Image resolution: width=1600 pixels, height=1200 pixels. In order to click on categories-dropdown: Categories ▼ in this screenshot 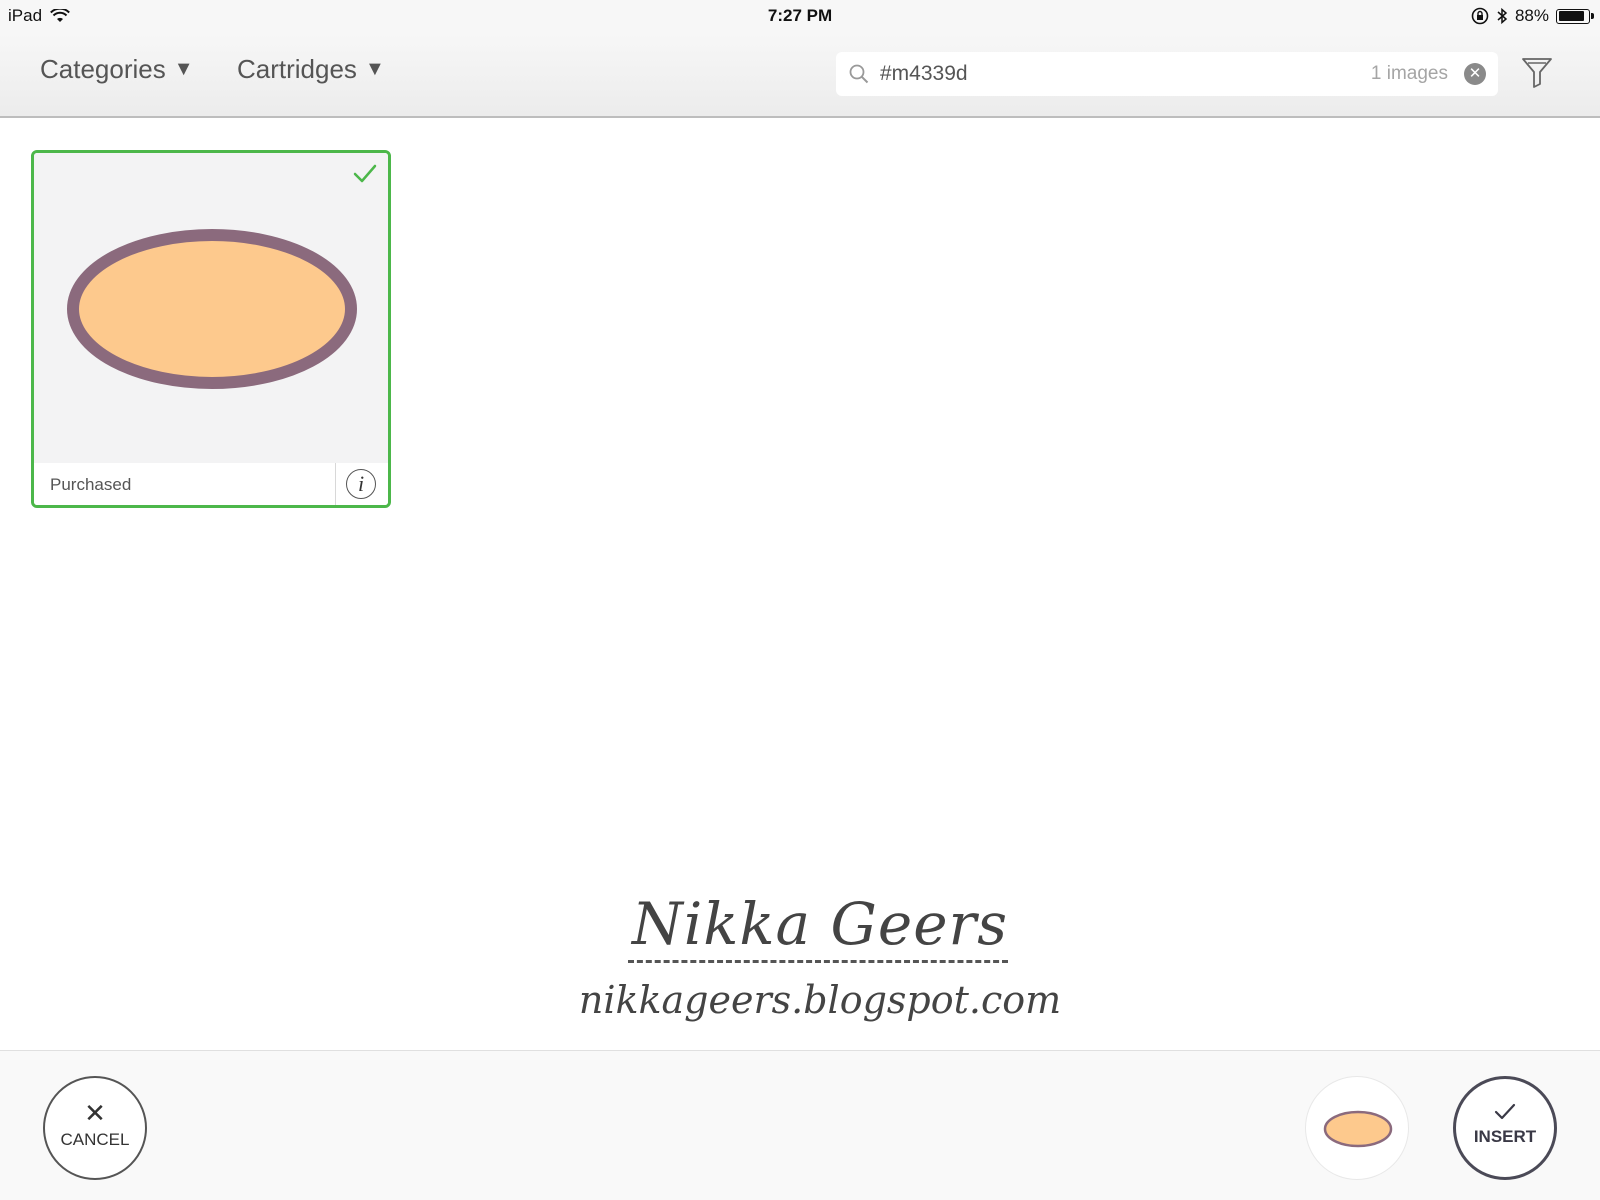, I will do `click(117, 69)`.